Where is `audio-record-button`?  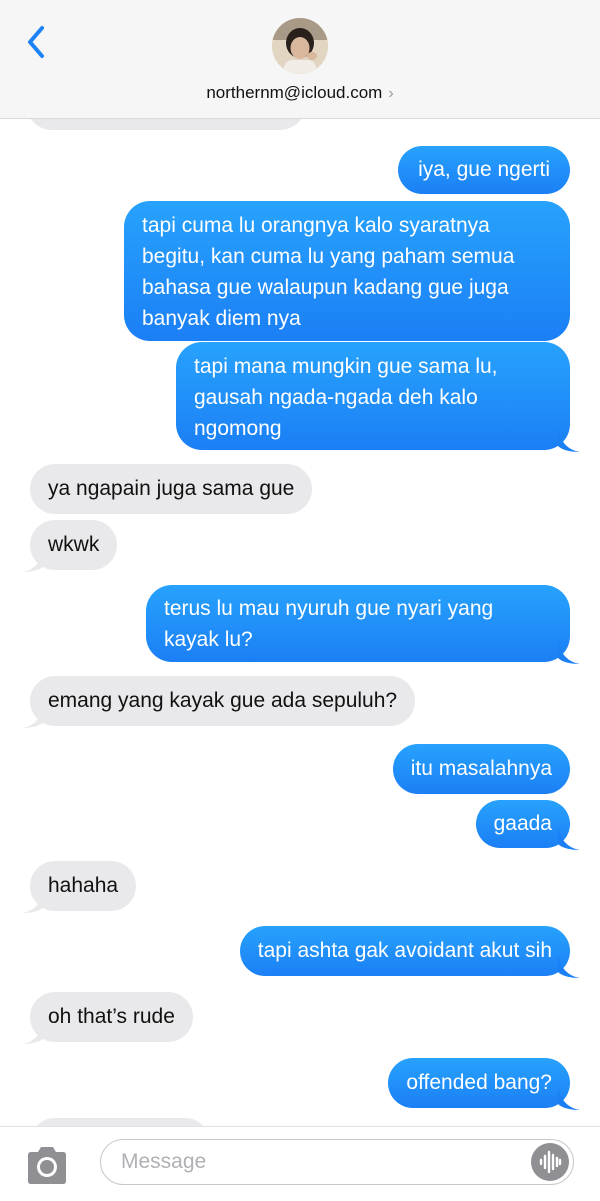
audio-record-button is located at coordinates (550, 1162).